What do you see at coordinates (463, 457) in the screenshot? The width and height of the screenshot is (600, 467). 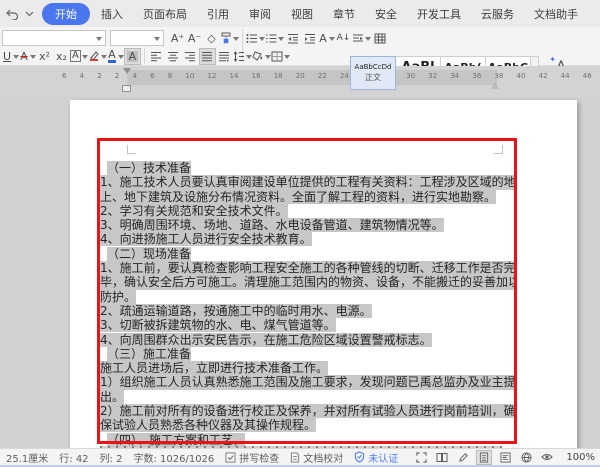 I see `write-mode-button` at bounding box center [463, 457].